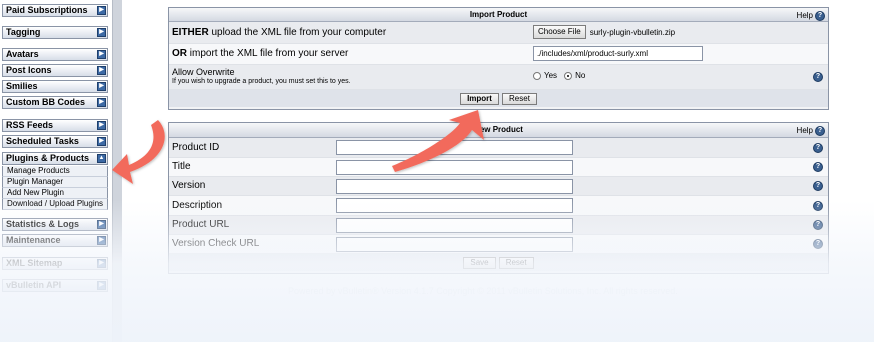 The width and height of the screenshot is (874, 342). Describe the element at coordinates (46, 102) in the screenshot. I see `nav-group-label: Custom BB Codes` at that location.